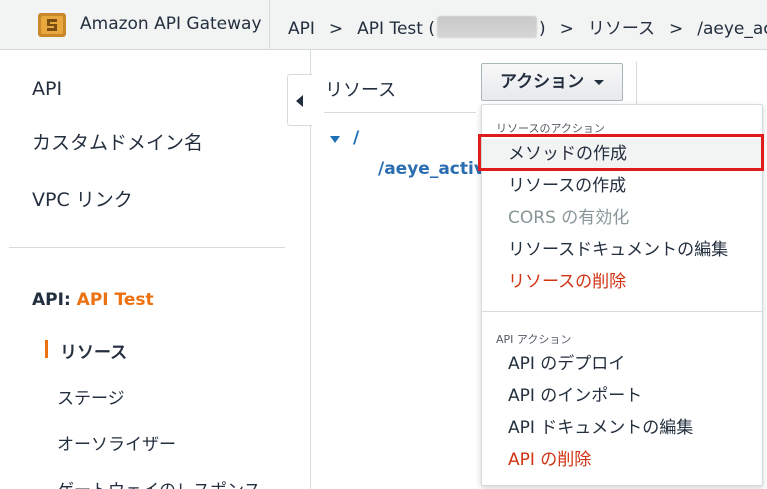 This screenshot has width=767, height=489. What do you see at coordinates (47, 89) in the screenshot?
I see `sidebar-item-api: API` at bounding box center [47, 89].